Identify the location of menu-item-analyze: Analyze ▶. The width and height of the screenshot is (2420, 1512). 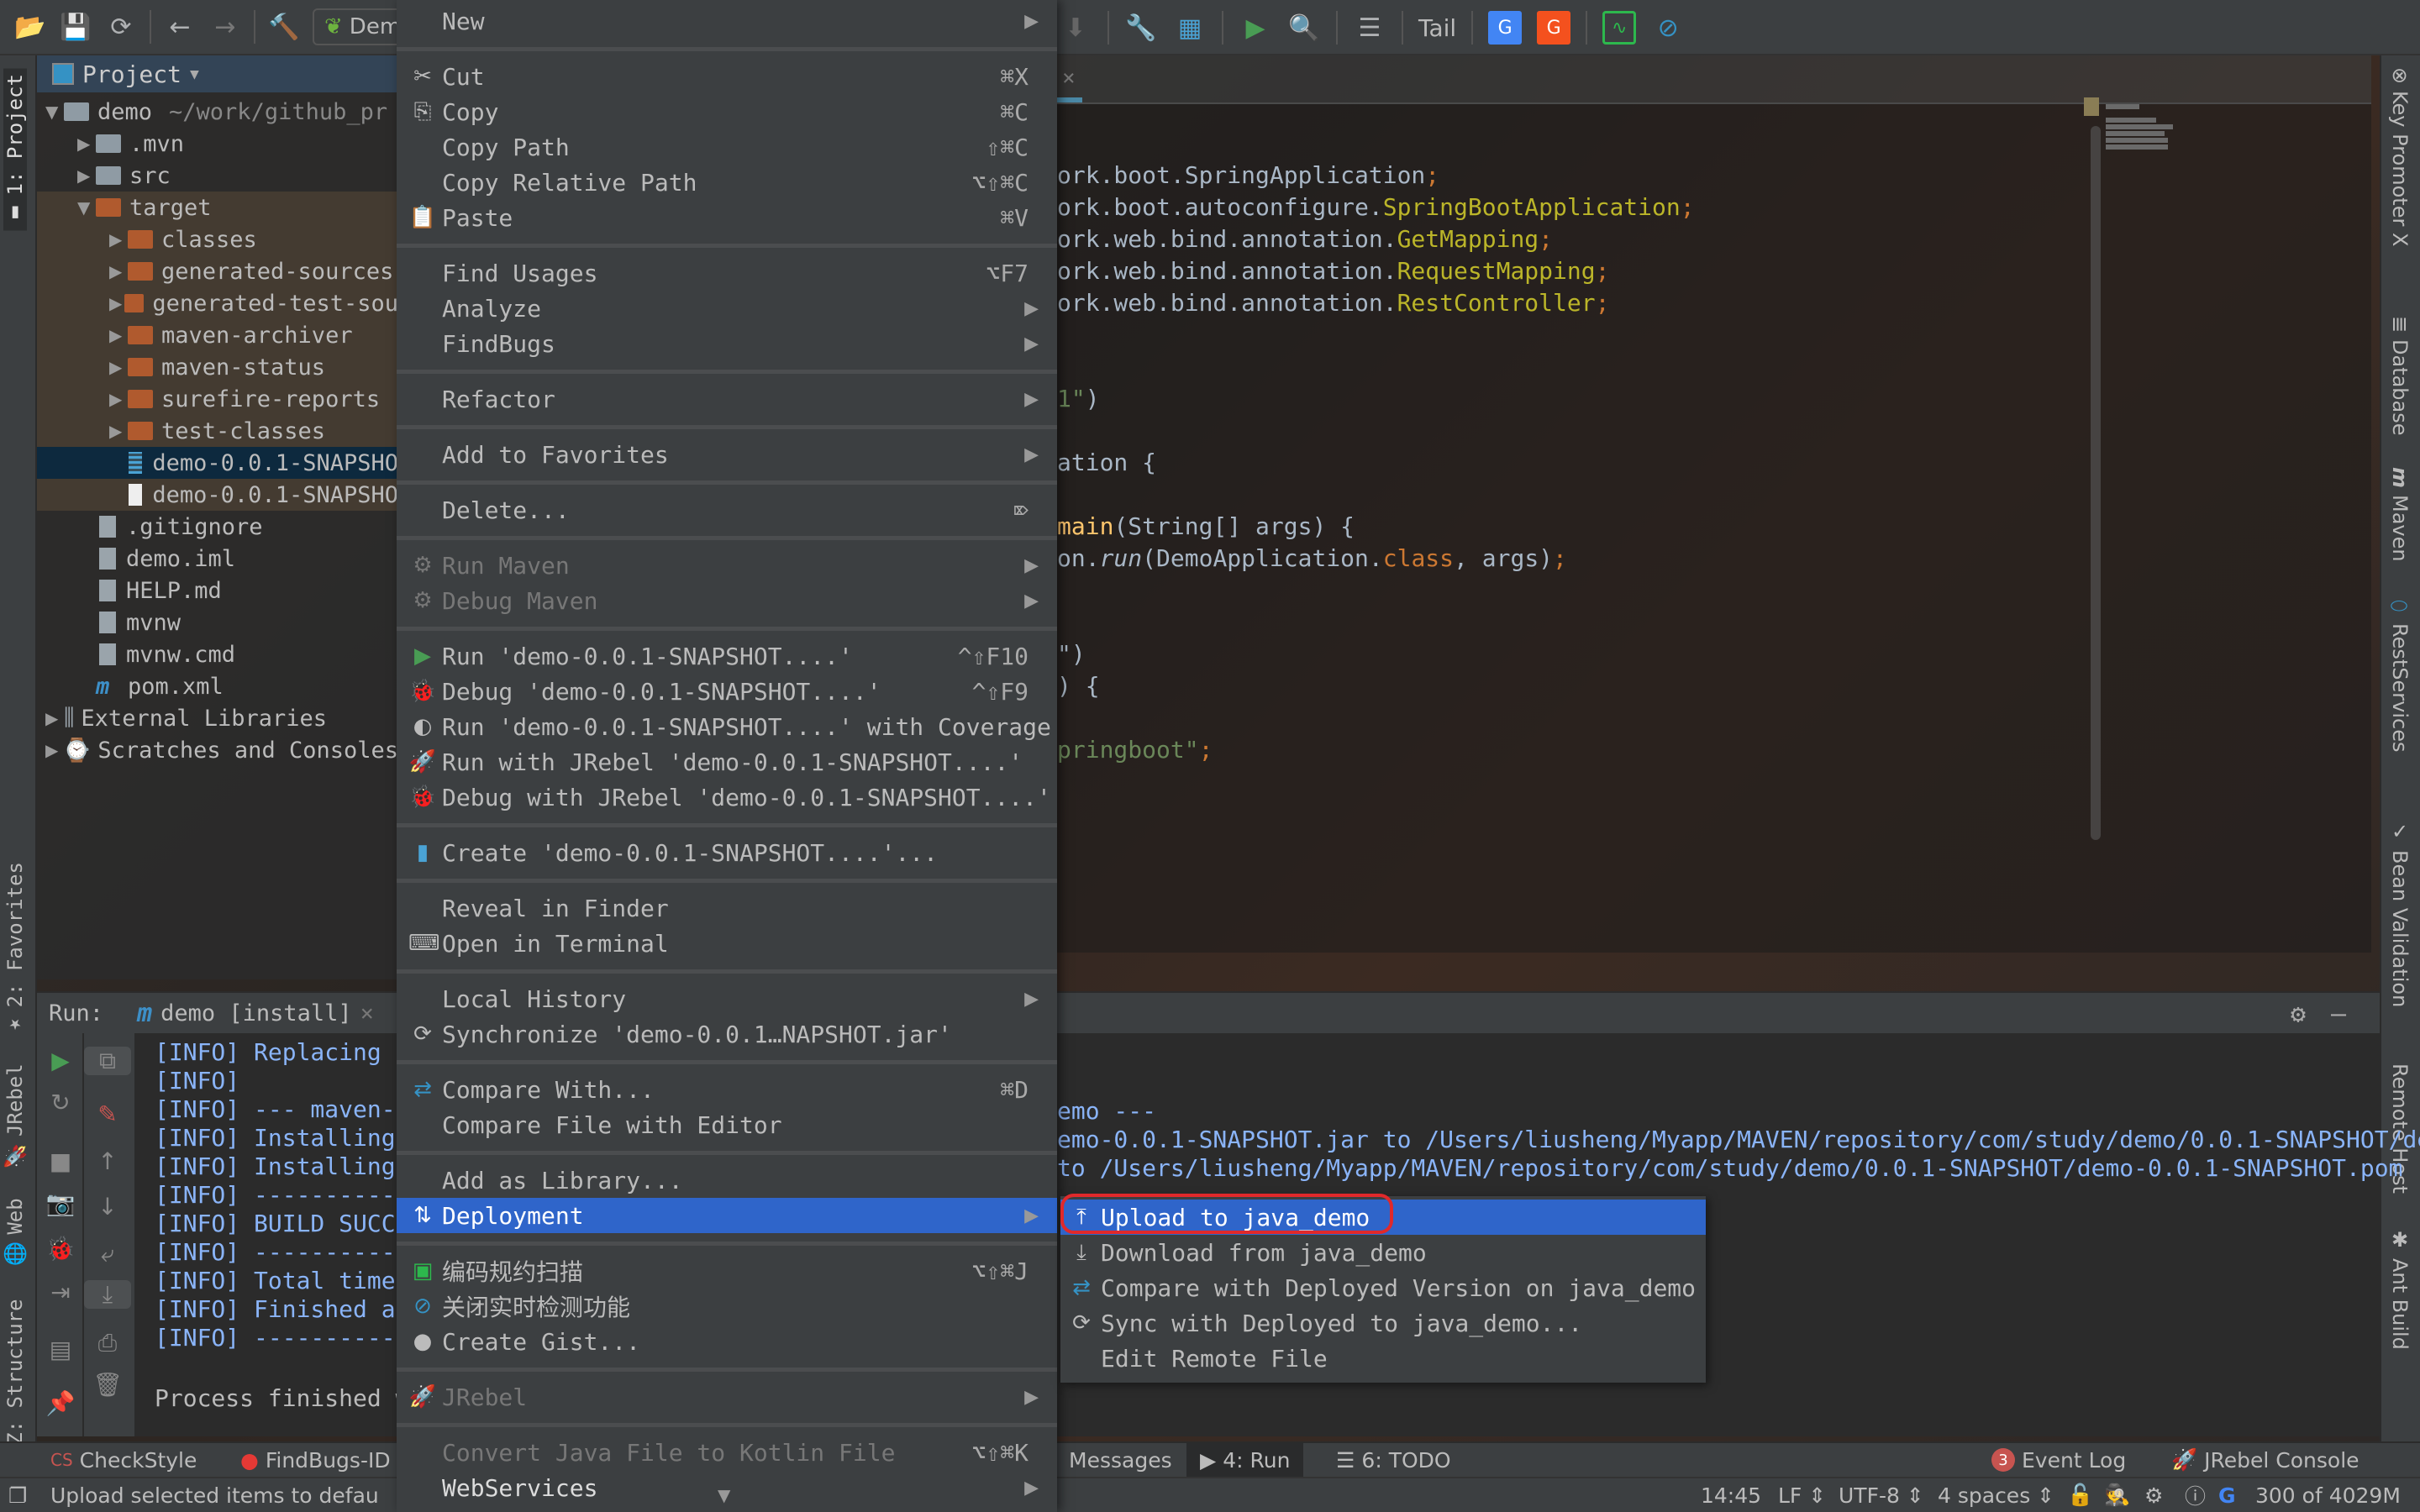
(727, 308).